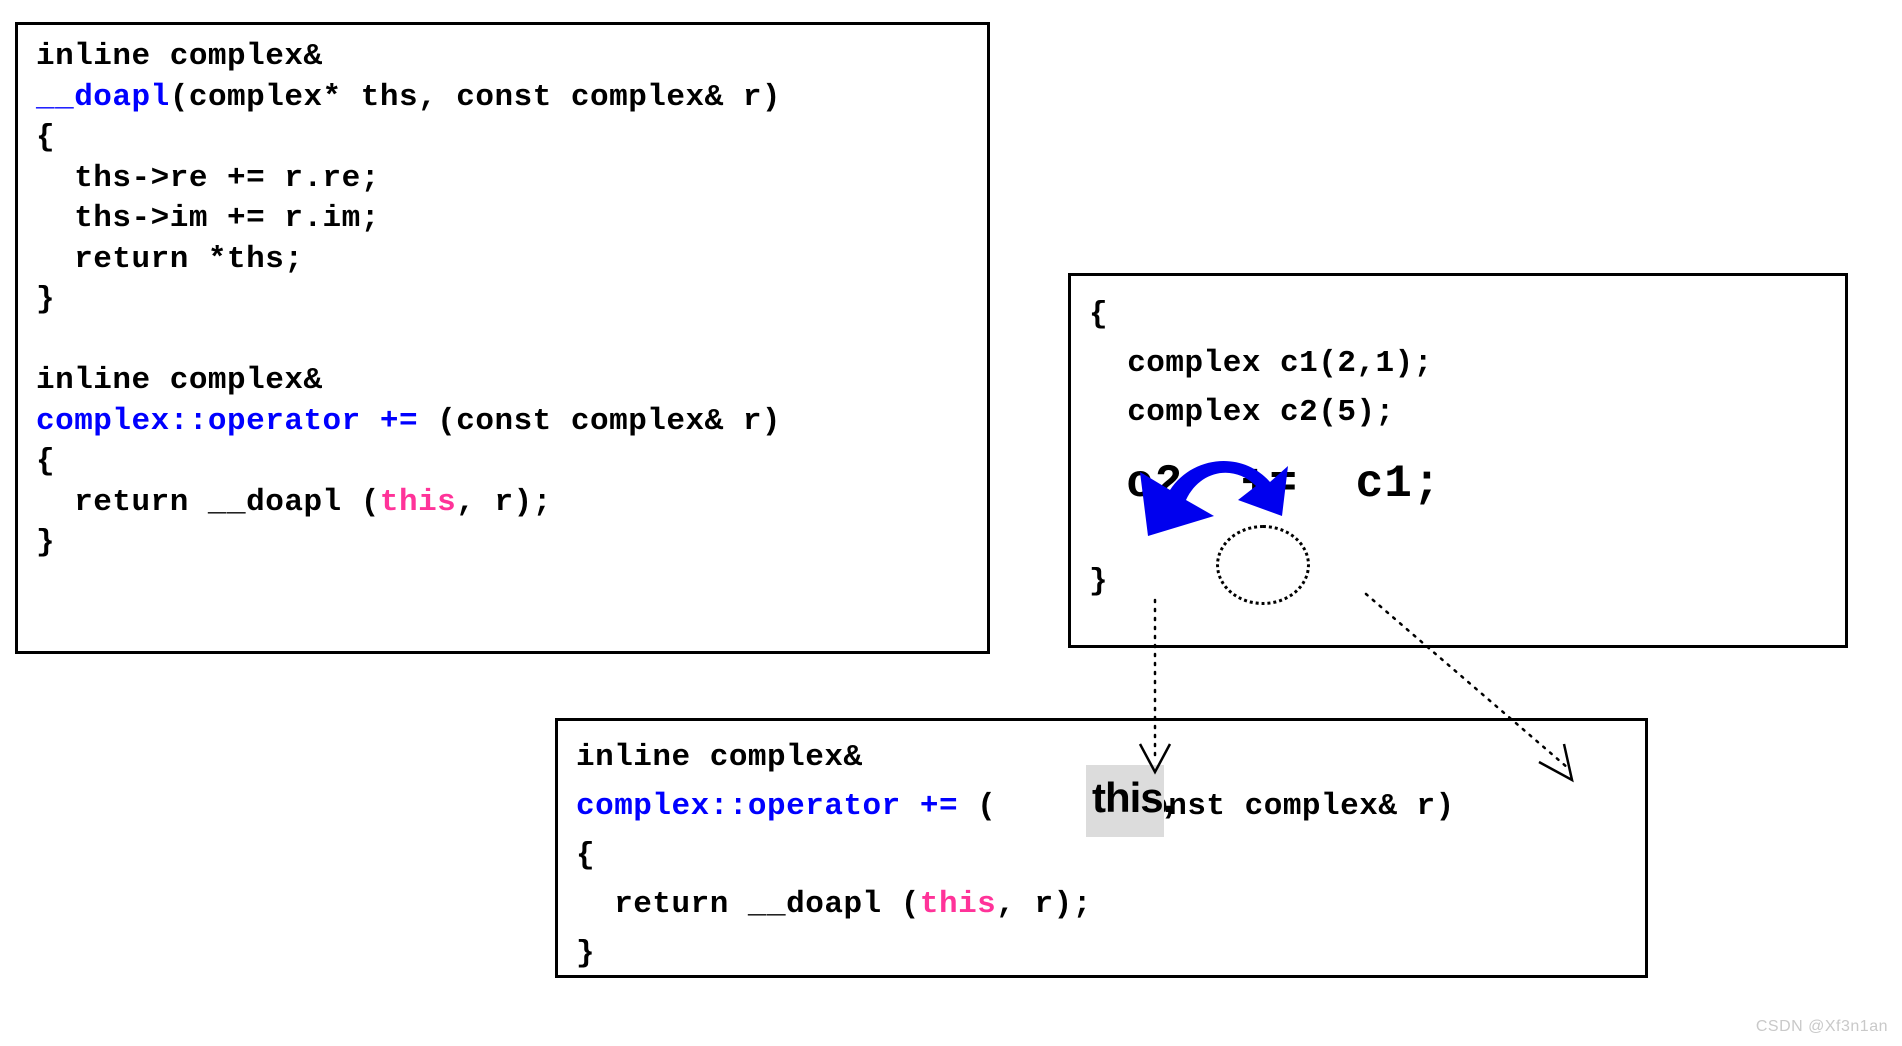 This screenshot has height=1046, width=1902. What do you see at coordinates (475, 97) in the screenshot?
I see `left-line-2-rest: (complex* ths, const complex& r)` at bounding box center [475, 97].